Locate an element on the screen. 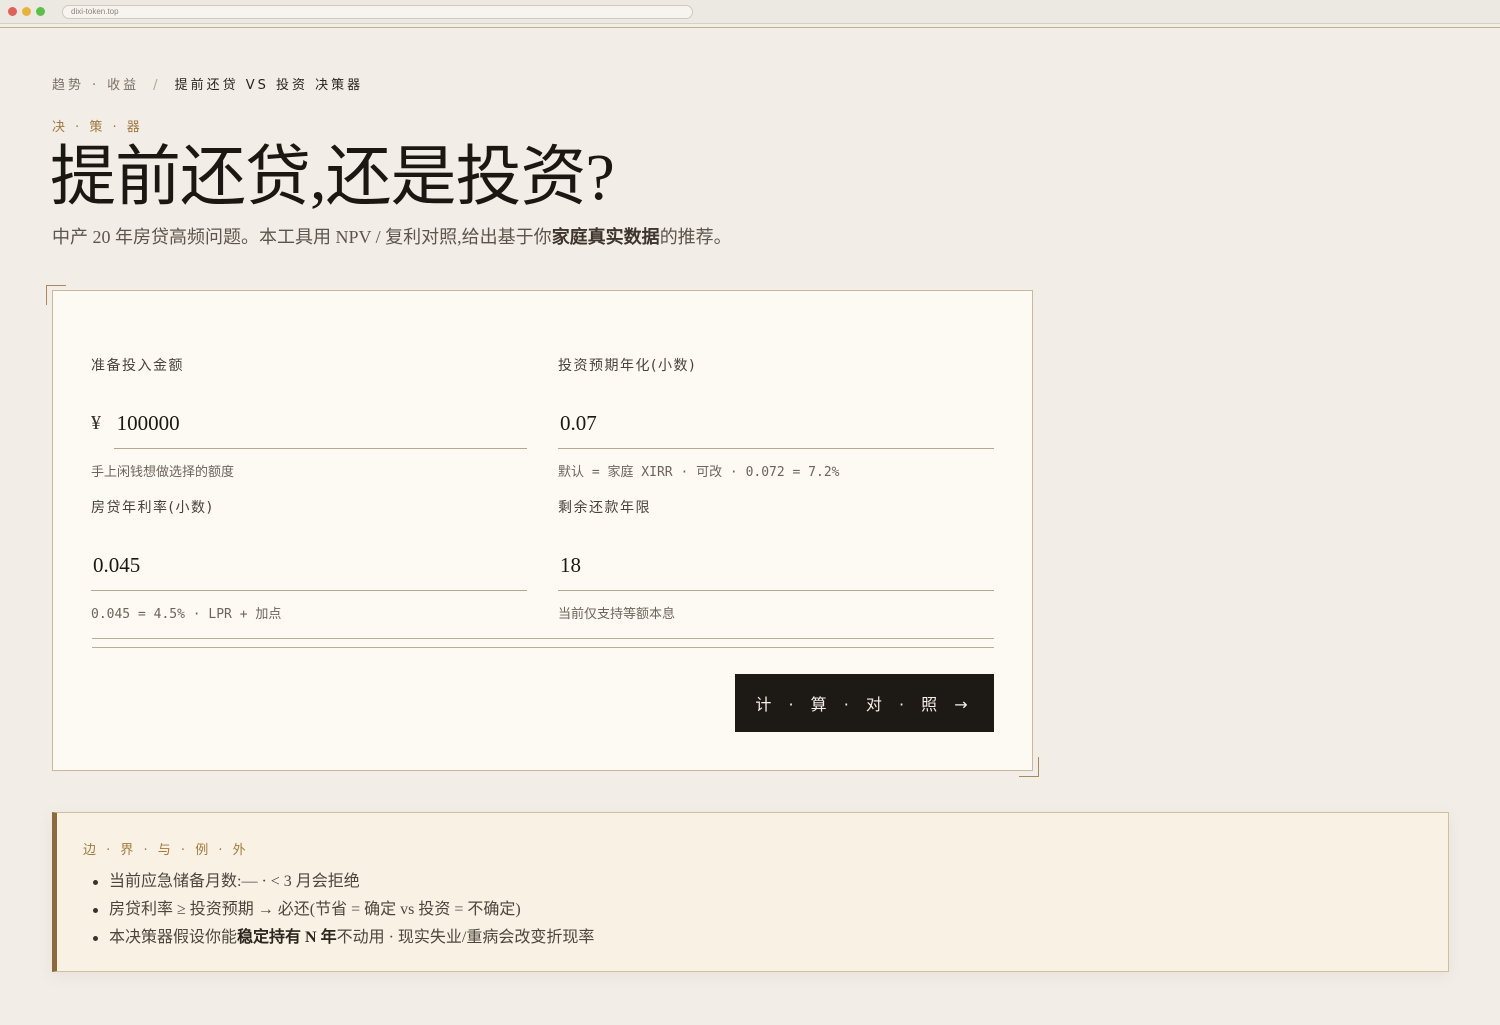 The image size is (1500, 1025). amount-hint: 手上闲钱想做选择的额度 is located at coordinates (163, 472).